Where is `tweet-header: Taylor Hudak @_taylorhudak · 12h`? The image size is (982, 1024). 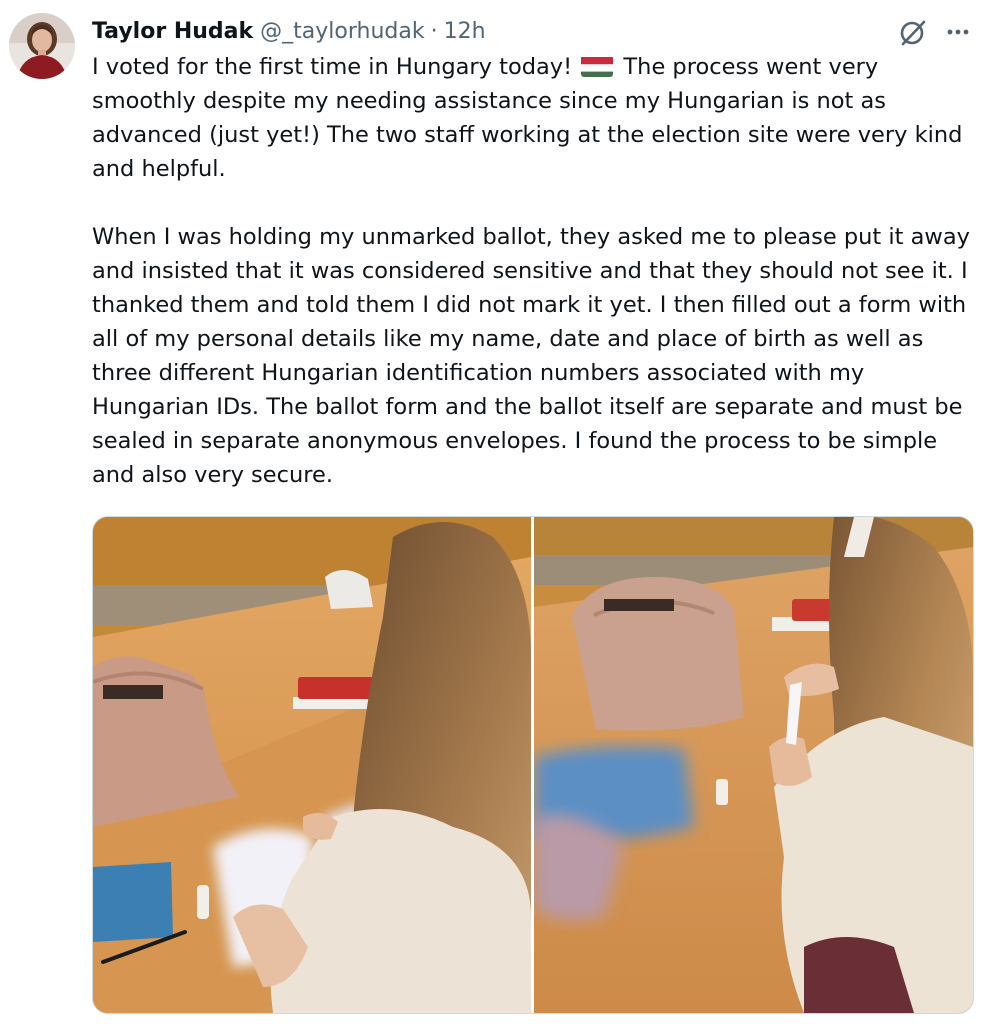
tweet-header: Taylor Hudak @_taylorhudak · 12h is located at coordinates (289, 31).